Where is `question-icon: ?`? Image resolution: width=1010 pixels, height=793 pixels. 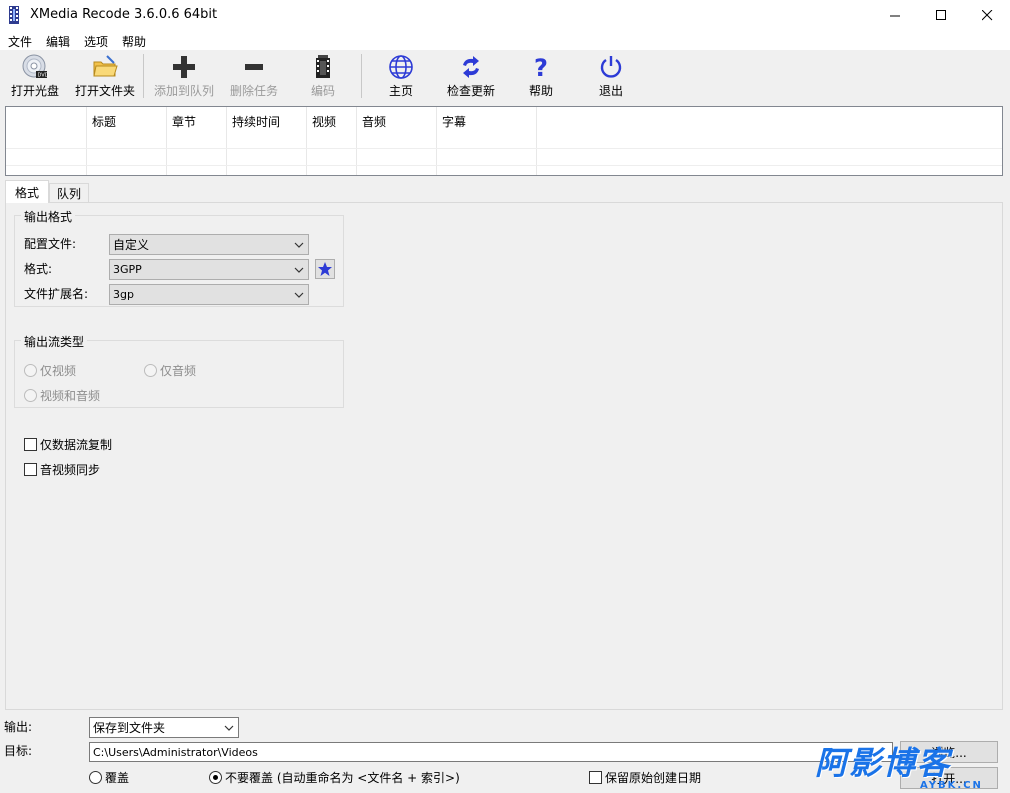
question-icon: ? is located at coordinates (541, 67).